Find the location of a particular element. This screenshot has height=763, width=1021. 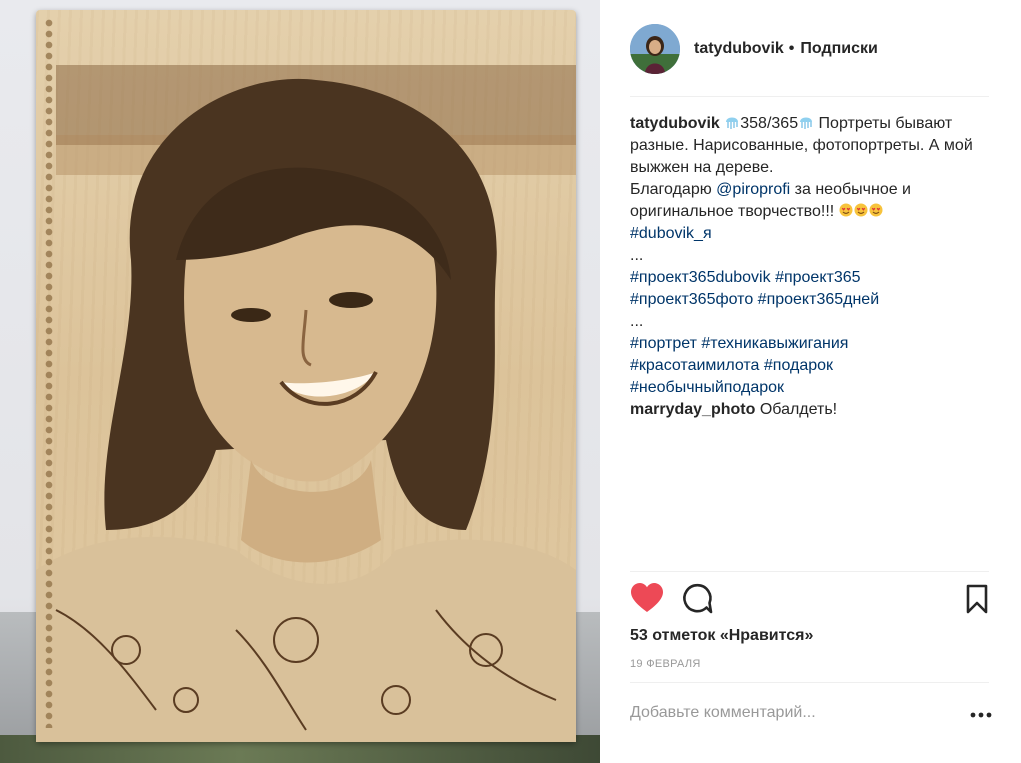

comment-item: marryday_photo Обалдеть! is located at coordinates (810, 410).